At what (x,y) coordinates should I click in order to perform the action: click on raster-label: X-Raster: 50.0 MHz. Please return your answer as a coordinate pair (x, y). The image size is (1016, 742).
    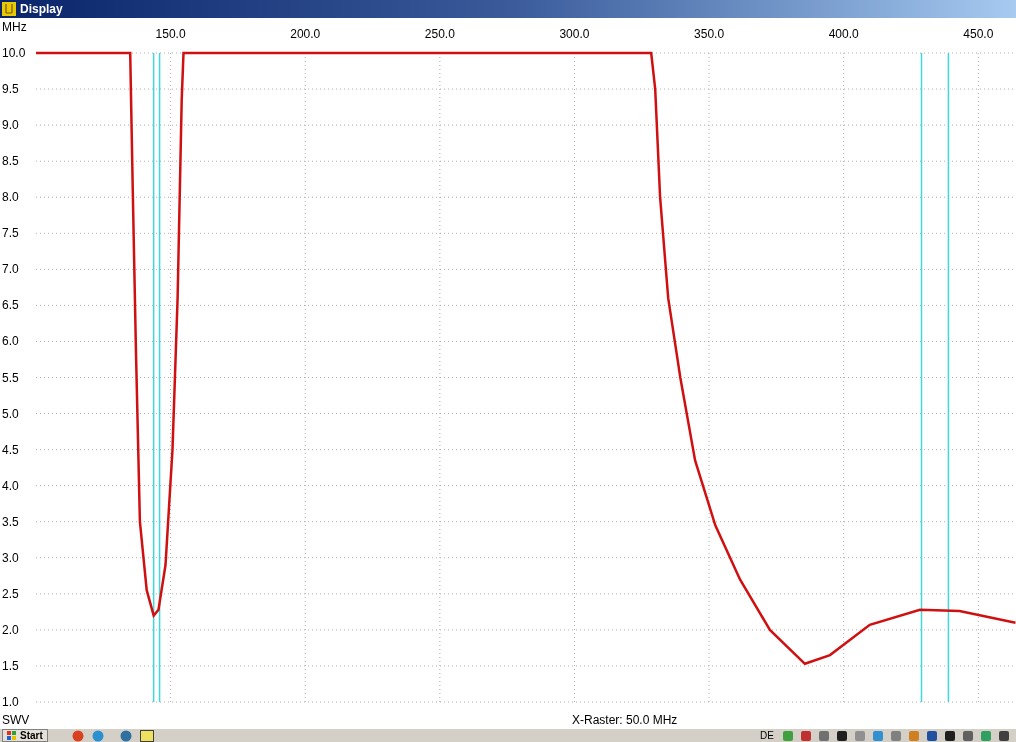
    Looking at the image, I should click on (625, 720).